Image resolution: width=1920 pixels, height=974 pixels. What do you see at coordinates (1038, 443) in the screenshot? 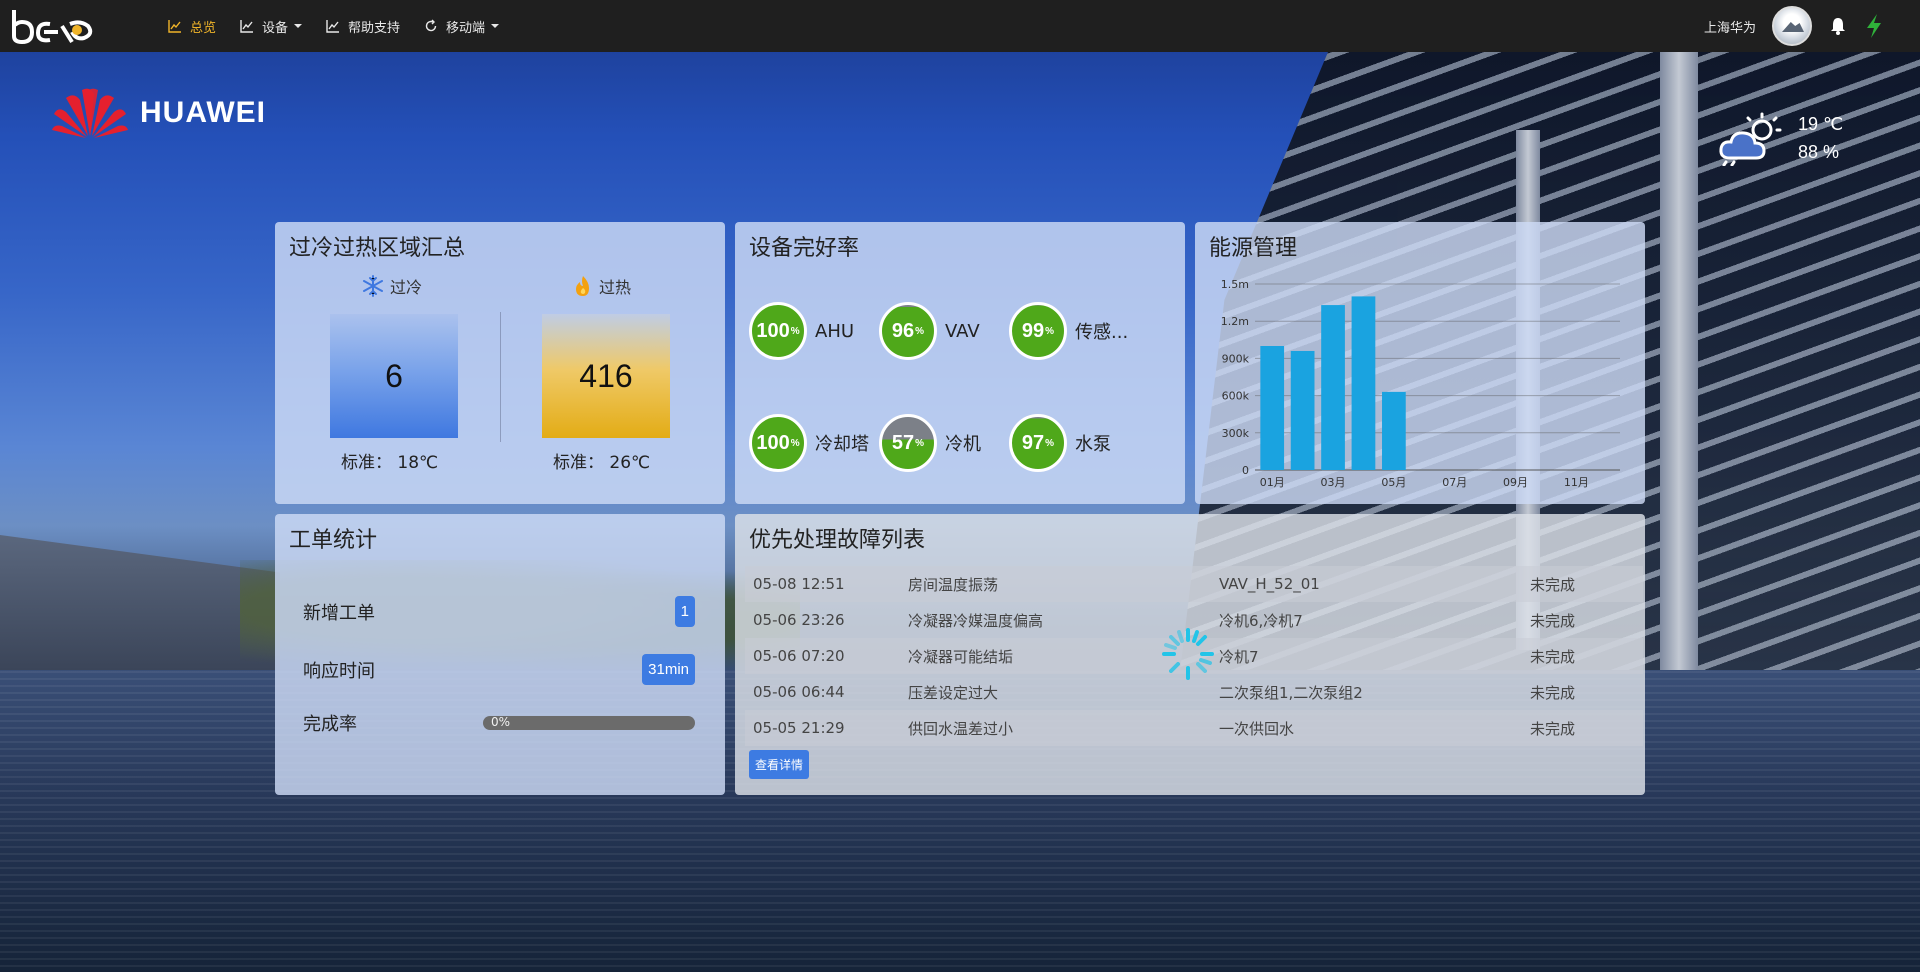
I see `rate-ring: 97%` at bounding box center [1038, 443].